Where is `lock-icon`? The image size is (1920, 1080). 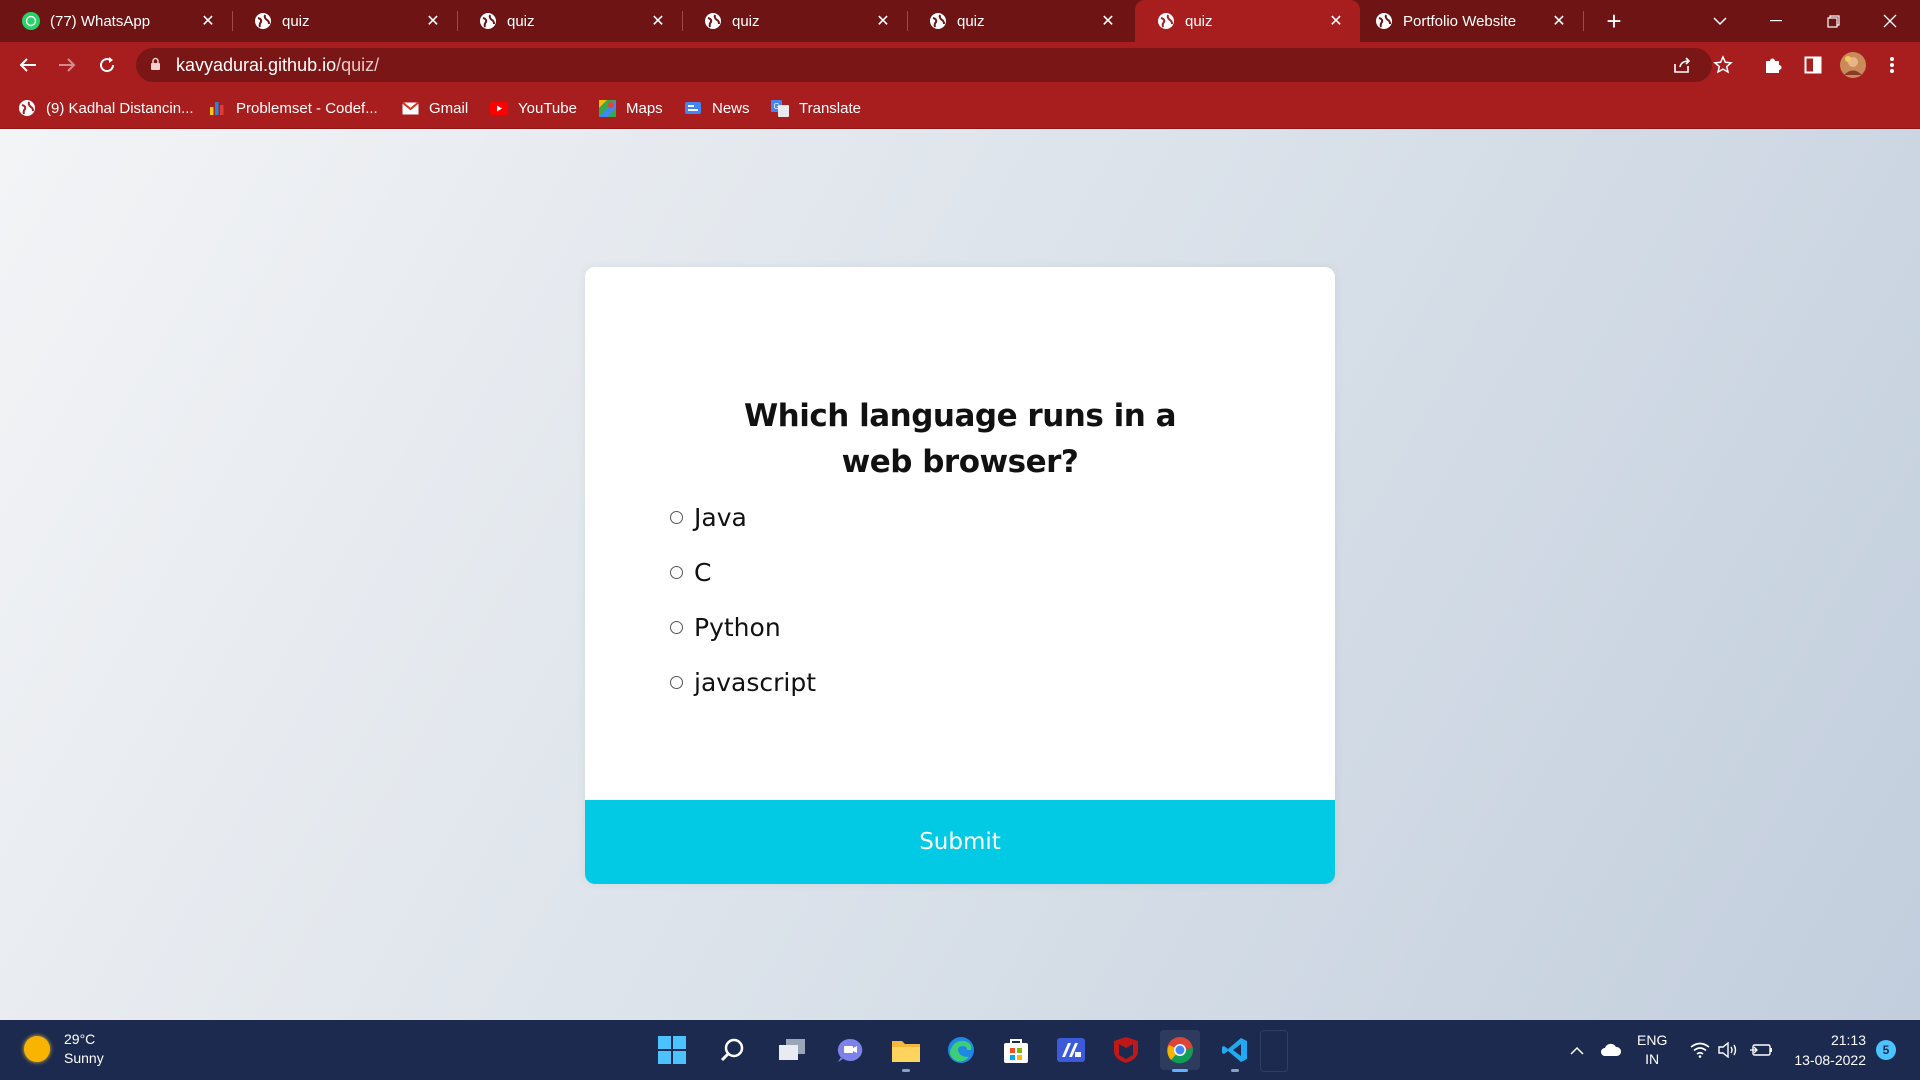
lock-icon is located at coordinates (155, 64).